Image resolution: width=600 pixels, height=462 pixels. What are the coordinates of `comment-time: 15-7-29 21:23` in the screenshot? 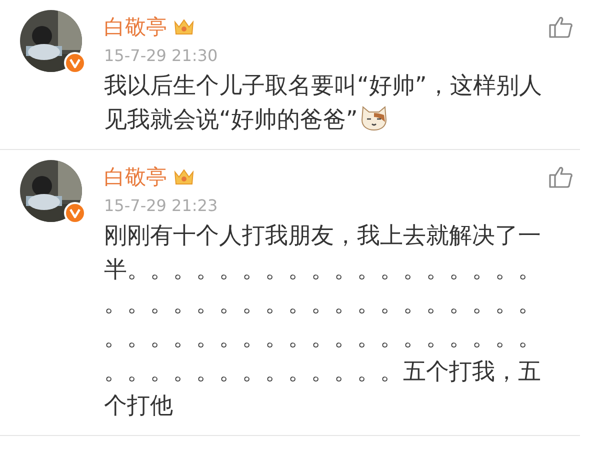 It's located at (161, 205).